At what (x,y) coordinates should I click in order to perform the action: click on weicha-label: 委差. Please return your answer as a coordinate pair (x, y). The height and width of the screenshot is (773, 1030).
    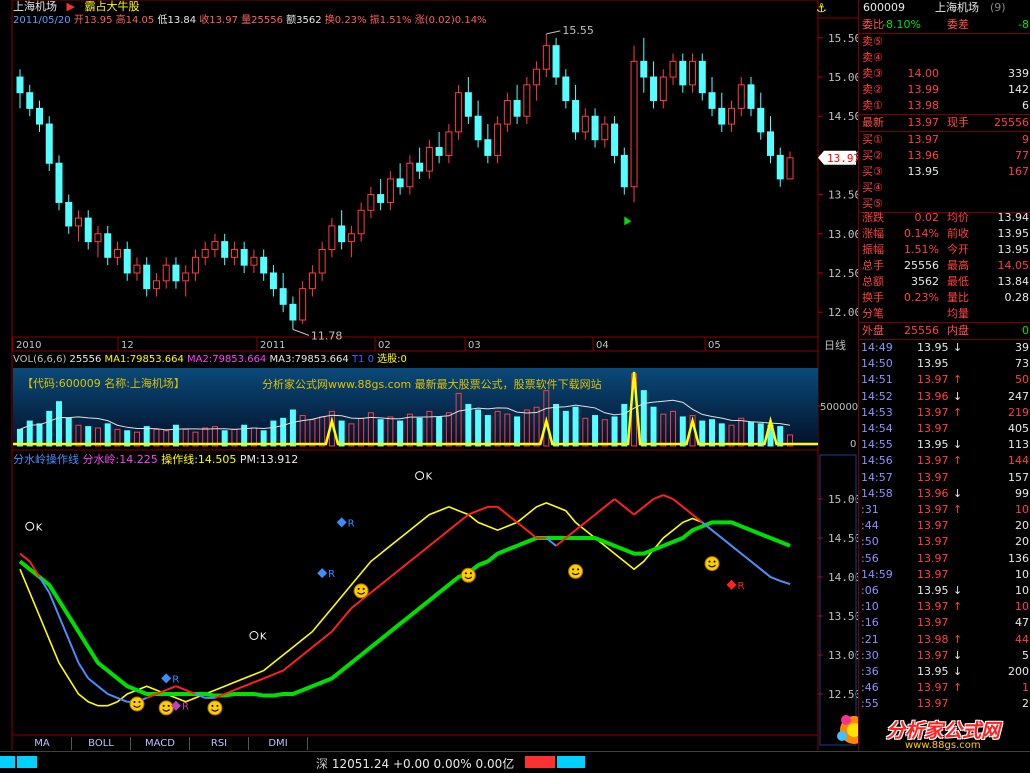
    Looking at the image, I should click on (958, 24).